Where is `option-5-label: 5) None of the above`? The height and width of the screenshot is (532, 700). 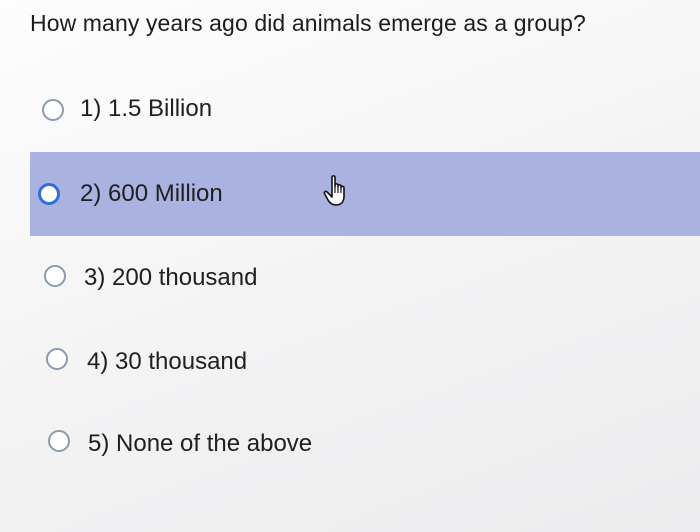
option-5-label: 5) None of the above is located at coordinates (200, 443).